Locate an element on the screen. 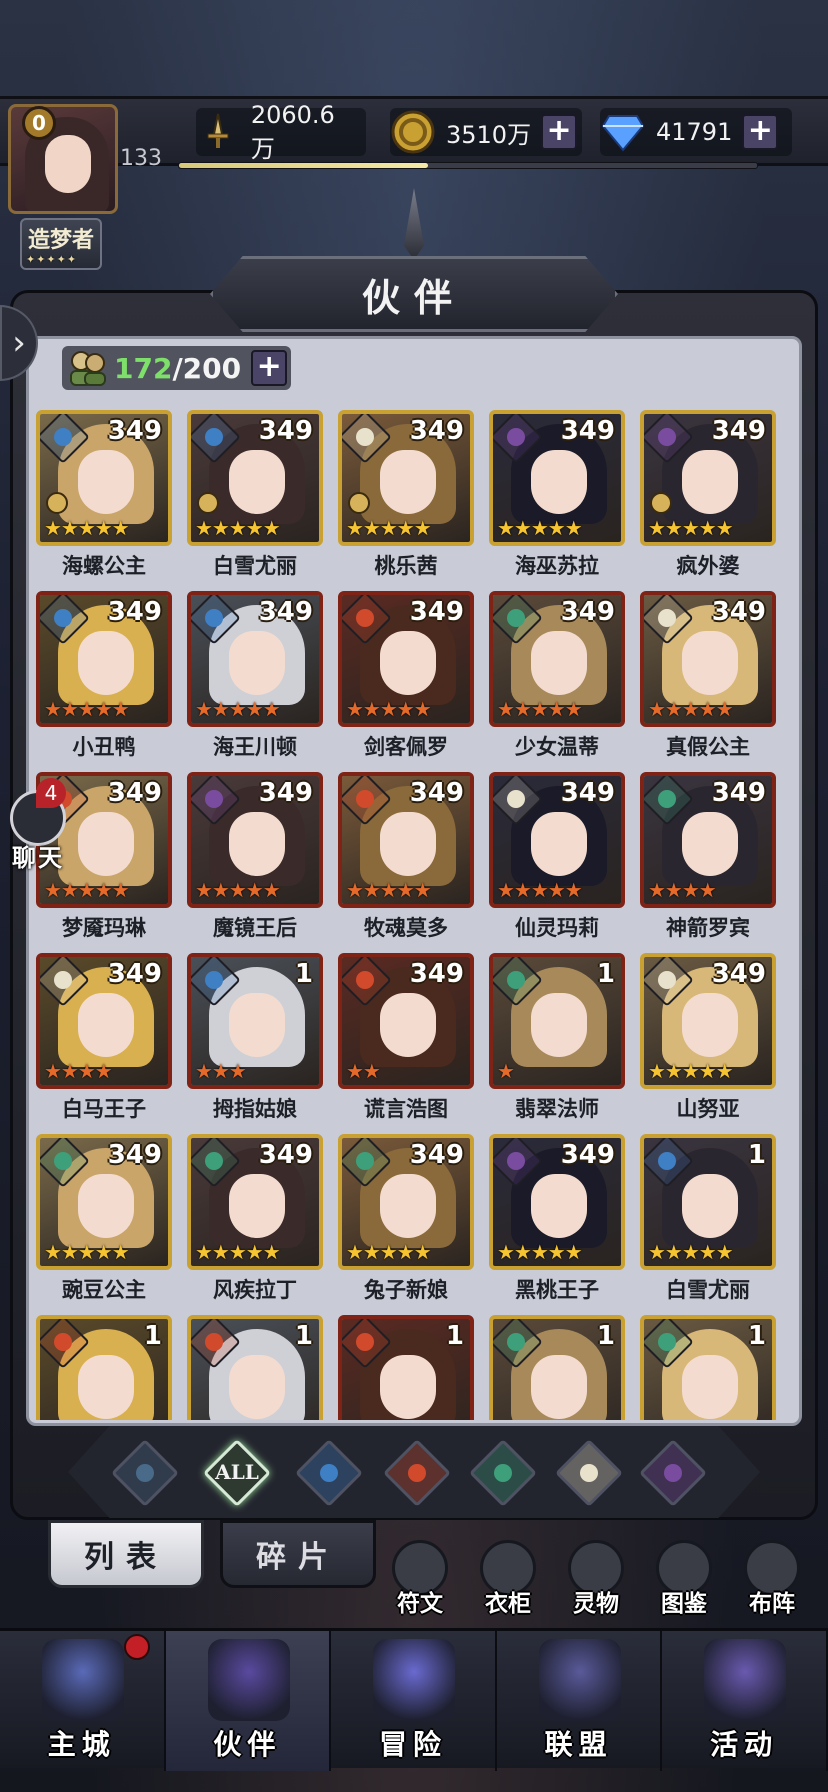  expand-capacity-button: + is located at coordinates (269, 368).